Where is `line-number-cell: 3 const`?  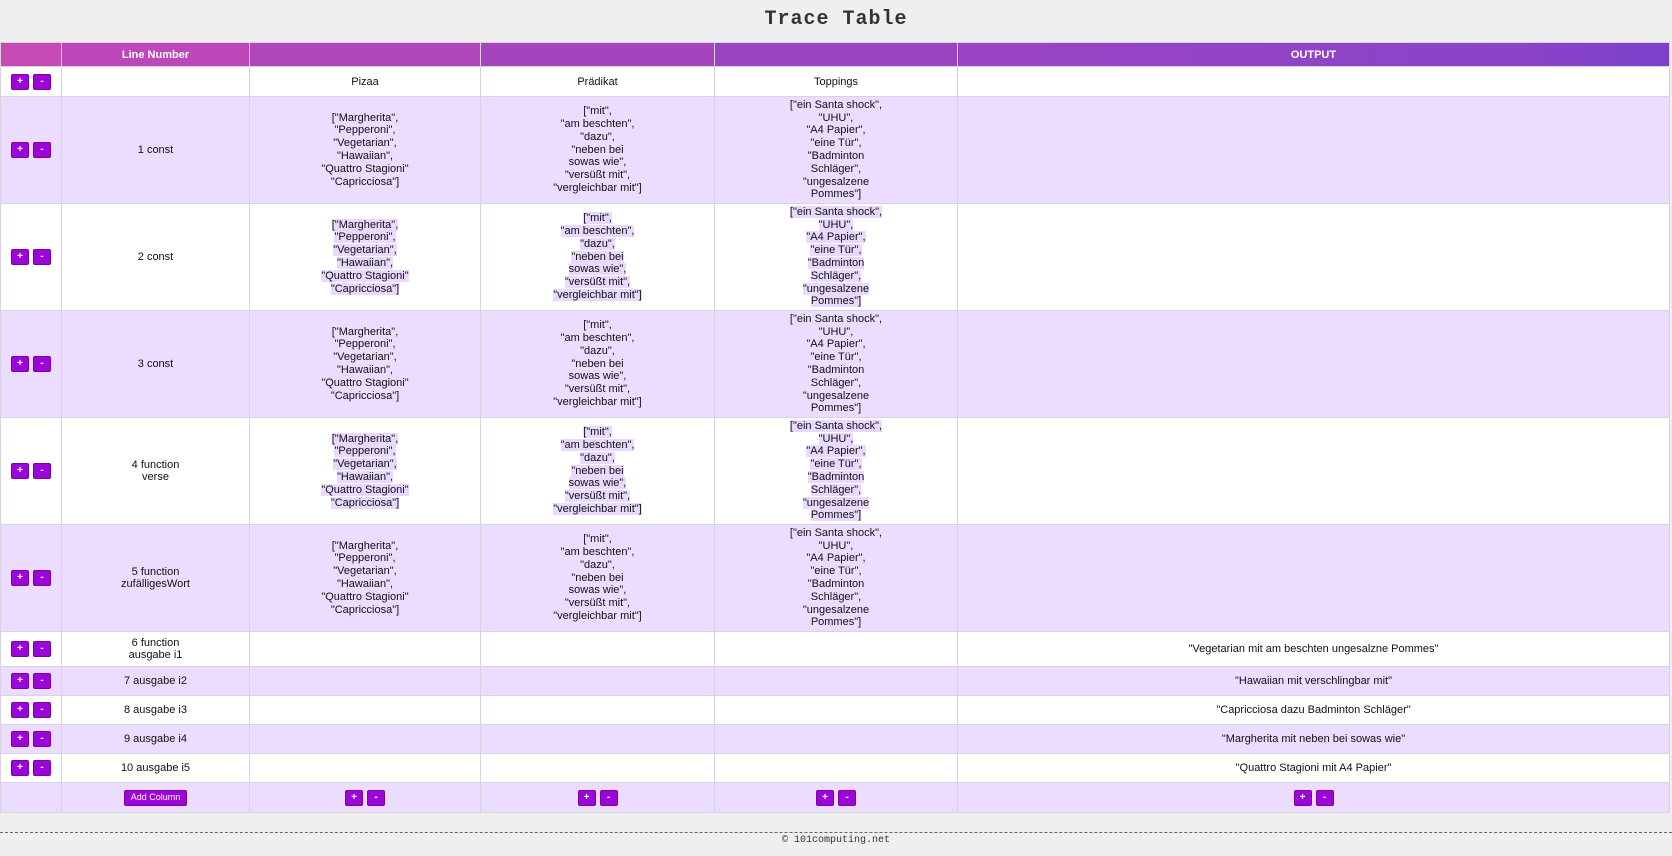
line-number-cell: 3 const is located at coordinates (155, 364).